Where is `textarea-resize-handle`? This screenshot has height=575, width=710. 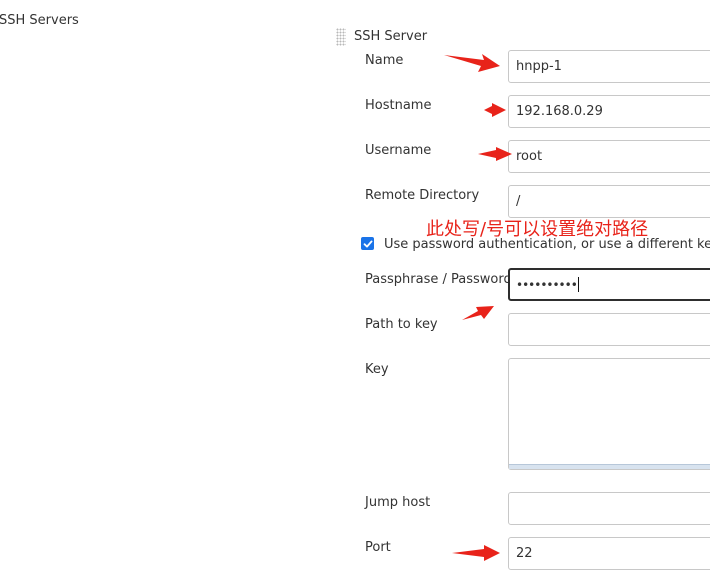 textarea-resize-handle is located at coordinates (609, 466).